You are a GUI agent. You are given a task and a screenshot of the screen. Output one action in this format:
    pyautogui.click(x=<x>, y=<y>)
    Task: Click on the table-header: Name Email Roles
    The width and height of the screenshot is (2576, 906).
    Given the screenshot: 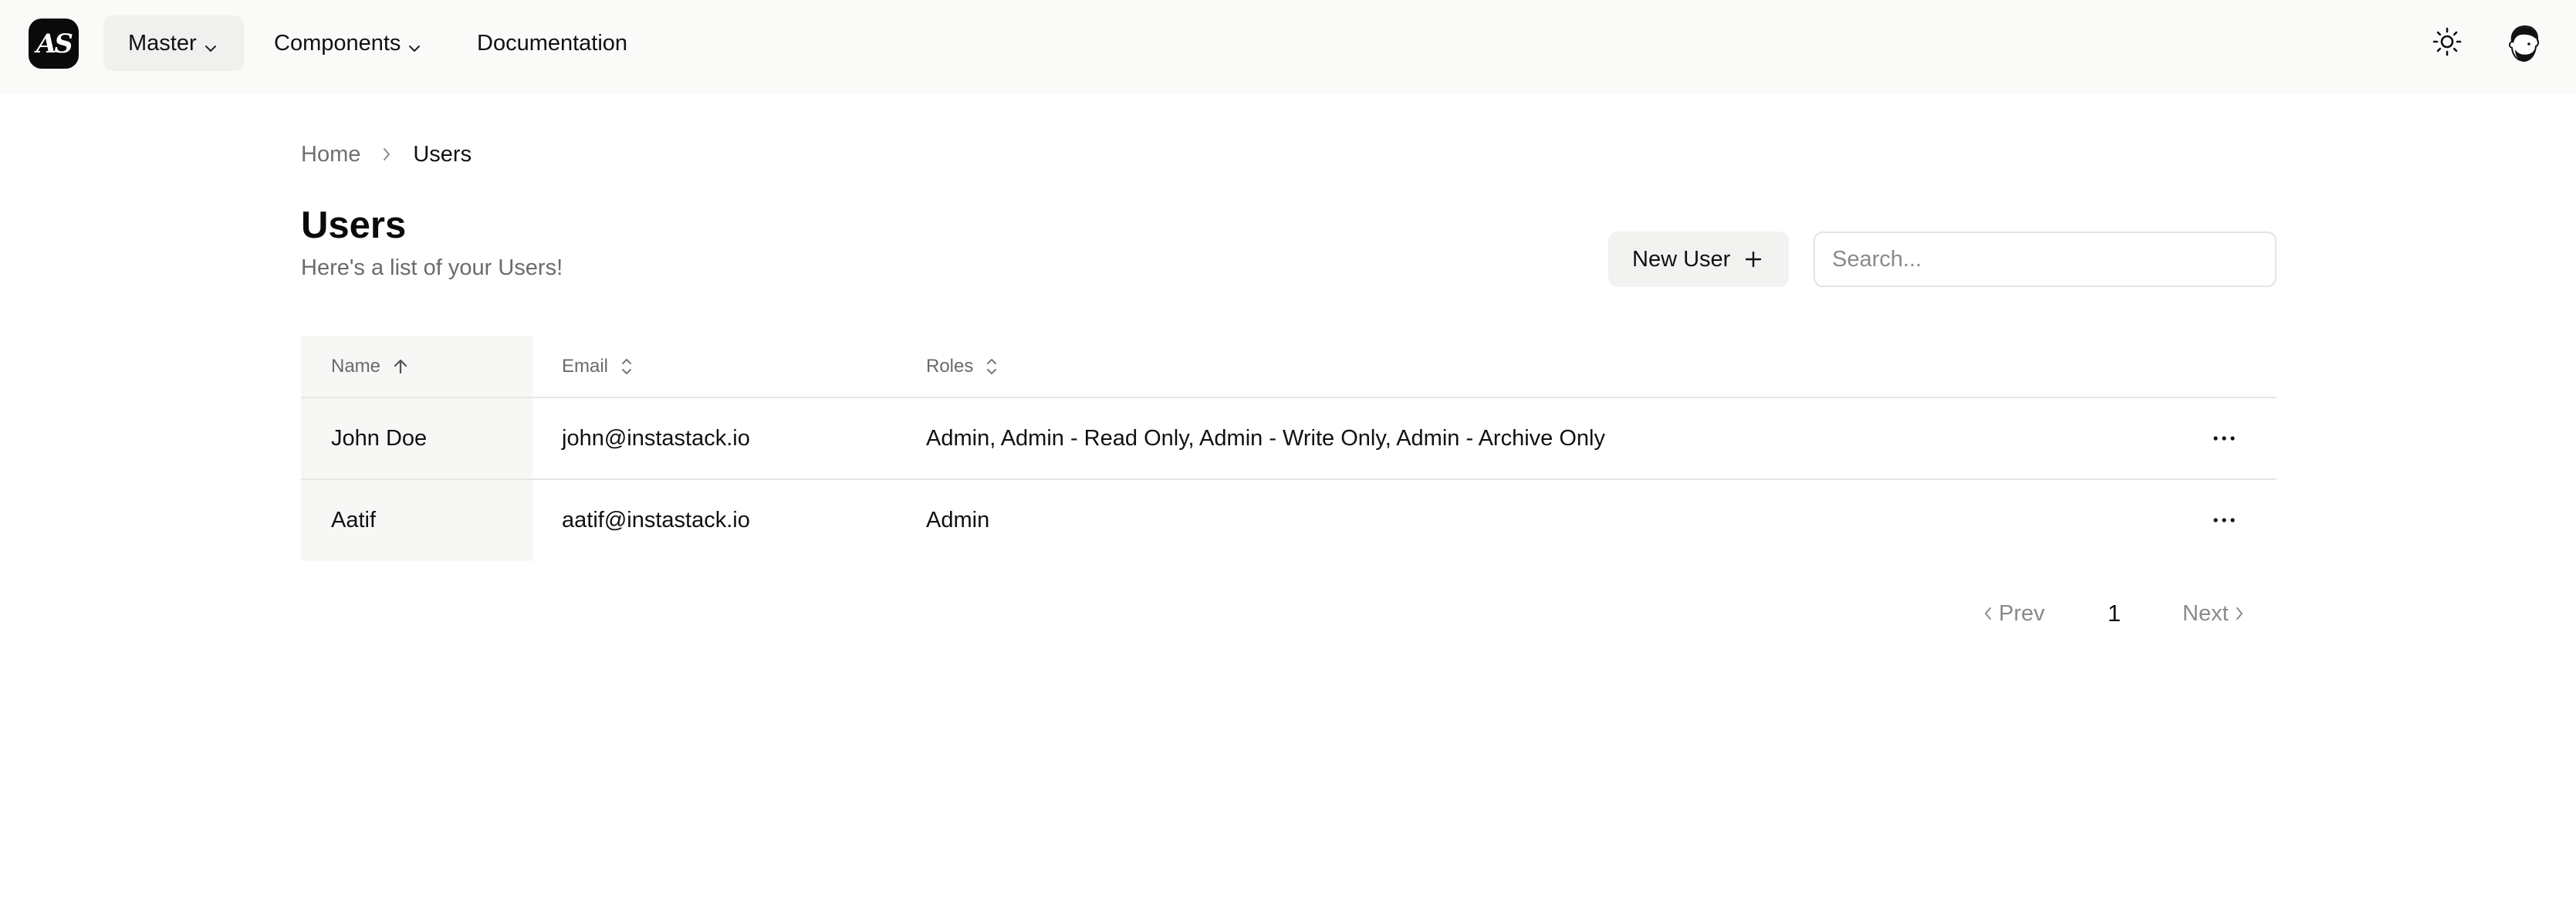 What is the action you would take?
    pyautogui.click(x=1289, y=367)
    